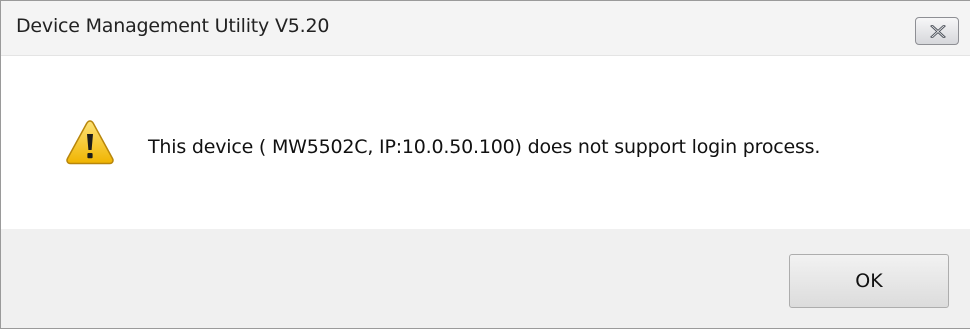 This screenshot has height=329, width=971. Describe the element at coordinates (90, 142) in the screenshot. I see `warning-icon` at that location.